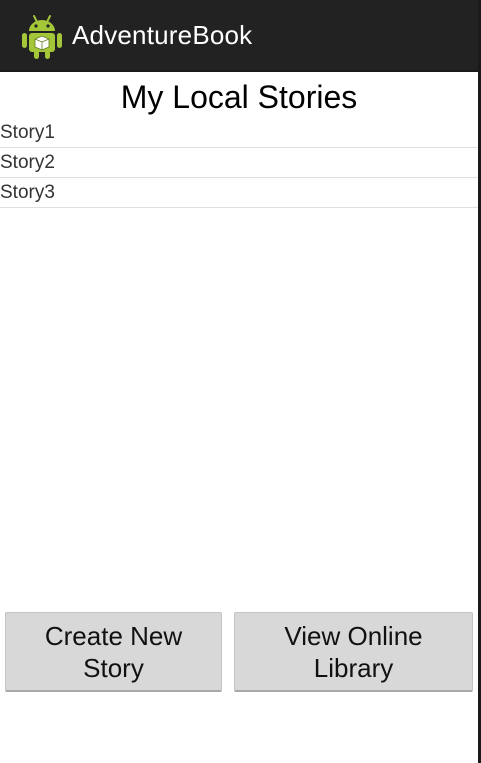  What do you see at coordinates (239, 97) in the screenshot?
I see `page-title: My Local Stories` at bounding box center [239, 97].